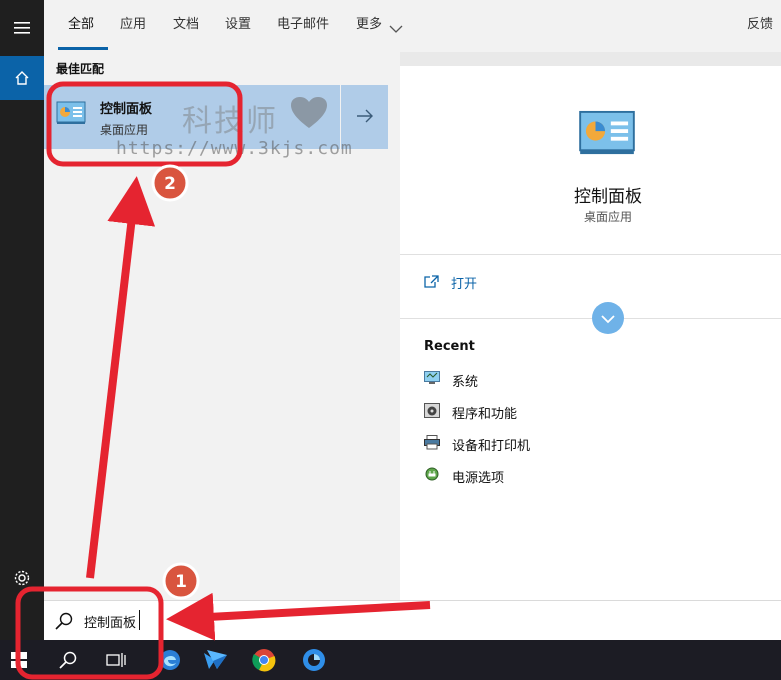  Describe the element at coordinates (170, 660) in the screenshot. I see `edge-icon` at that location.